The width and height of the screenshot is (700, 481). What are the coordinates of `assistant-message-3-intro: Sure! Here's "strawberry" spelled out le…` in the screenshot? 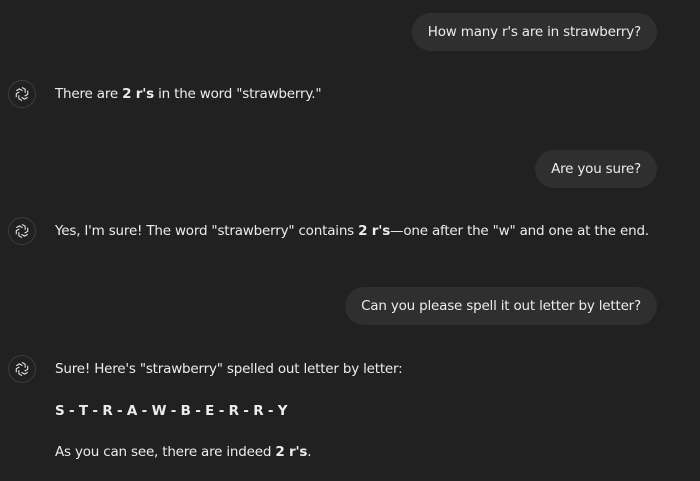 It's located at (229, 369).